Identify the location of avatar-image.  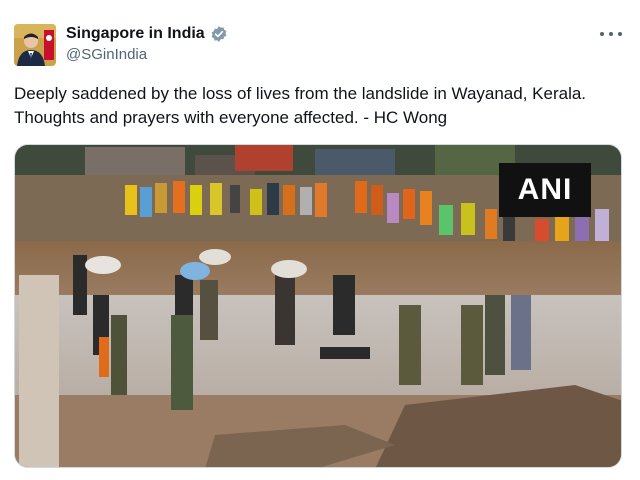
(35, 45).